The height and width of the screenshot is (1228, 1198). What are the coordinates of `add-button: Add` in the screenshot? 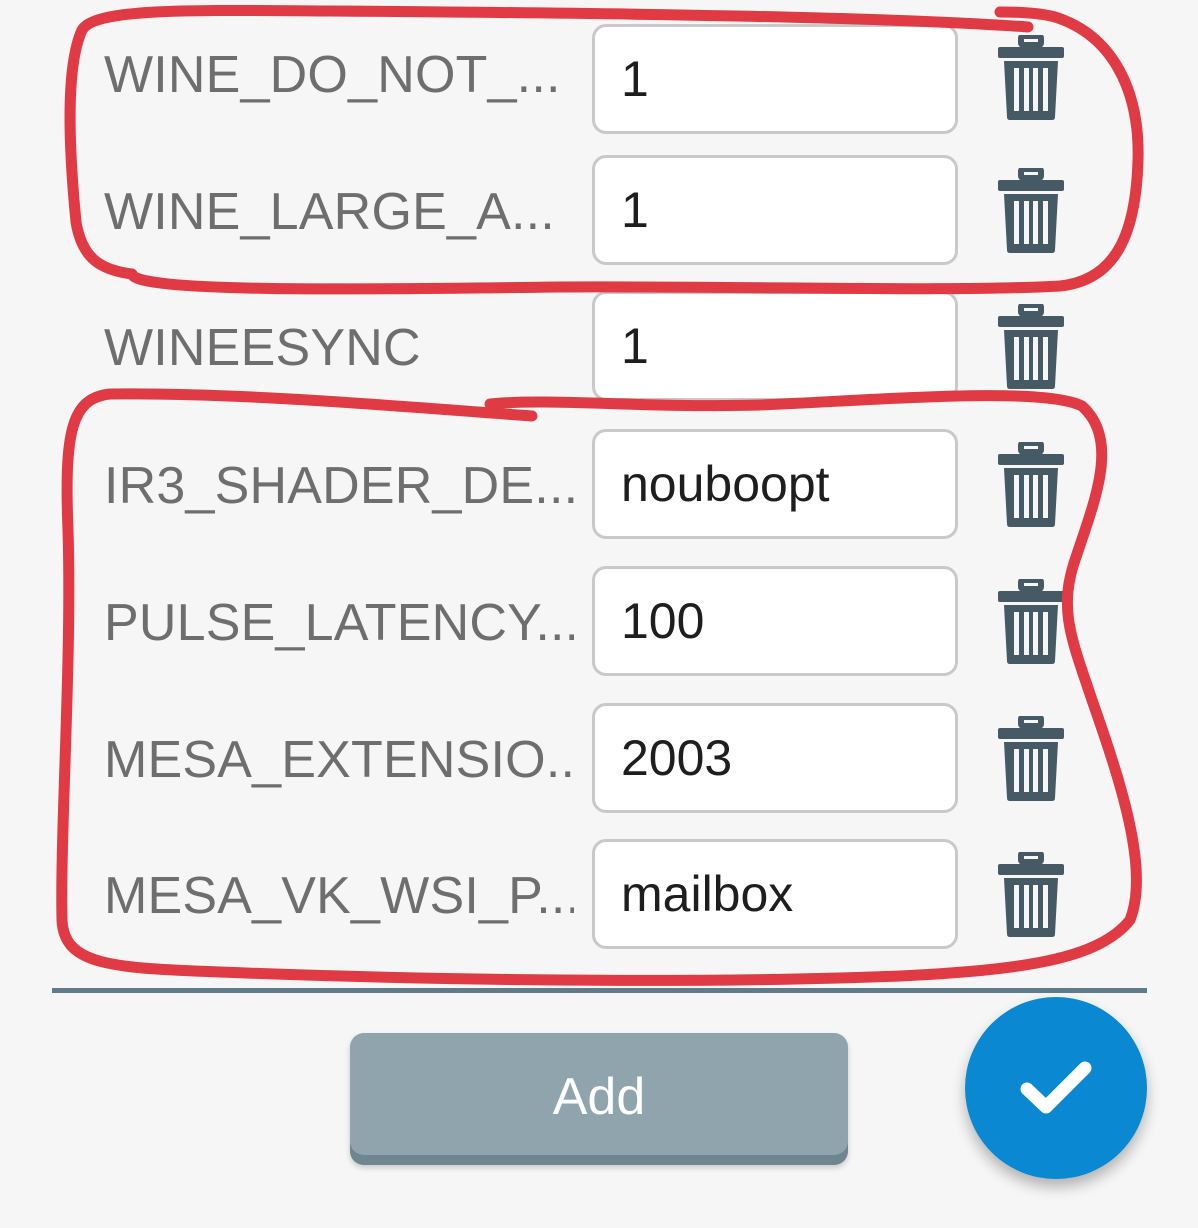 It's located at (599, 1099).